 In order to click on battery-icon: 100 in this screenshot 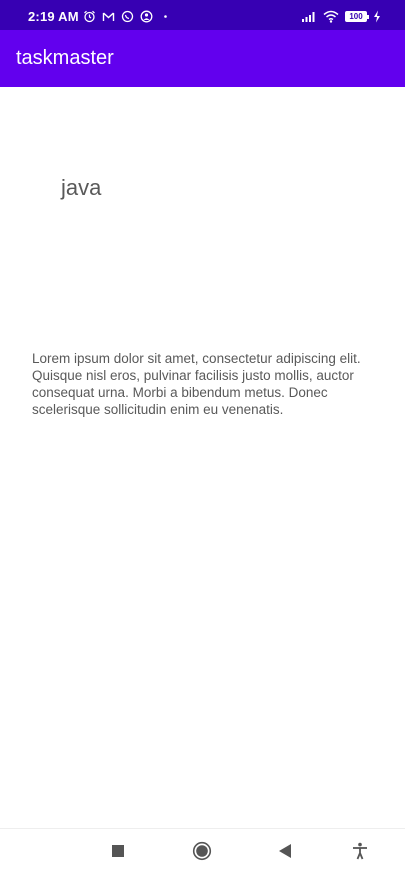, I will do `click(357, 16)`.